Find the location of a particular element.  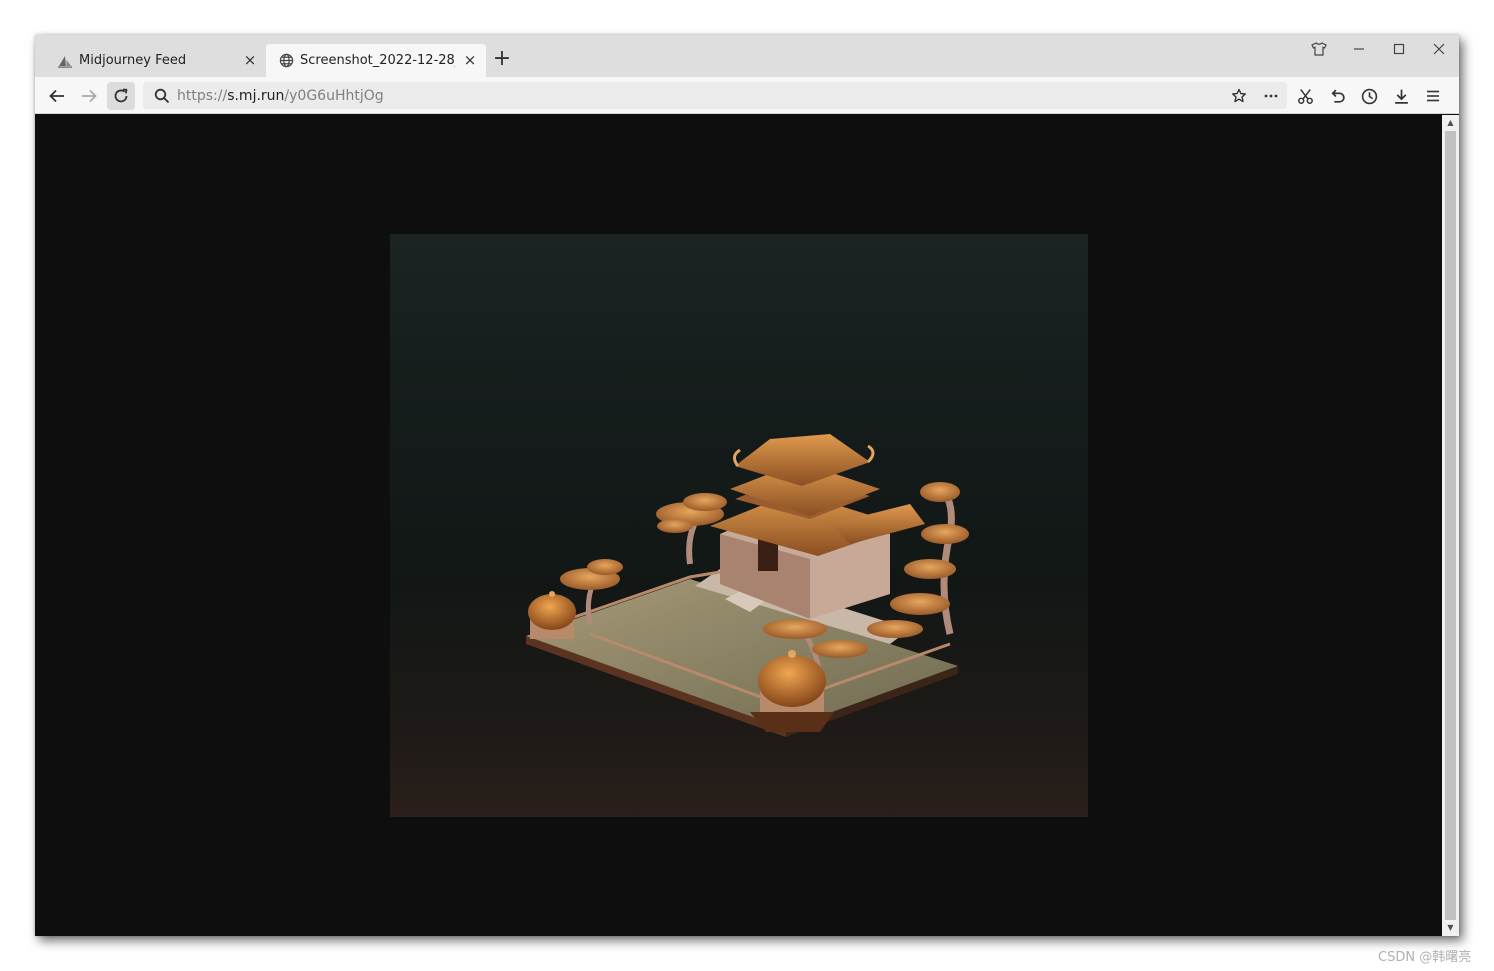

tab-title: Screenshot_2022-12-28_at_ is located at coordinates (377, 60).